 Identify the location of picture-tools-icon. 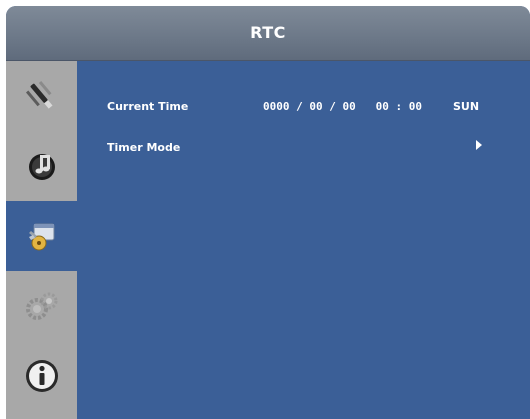
(39, 95).